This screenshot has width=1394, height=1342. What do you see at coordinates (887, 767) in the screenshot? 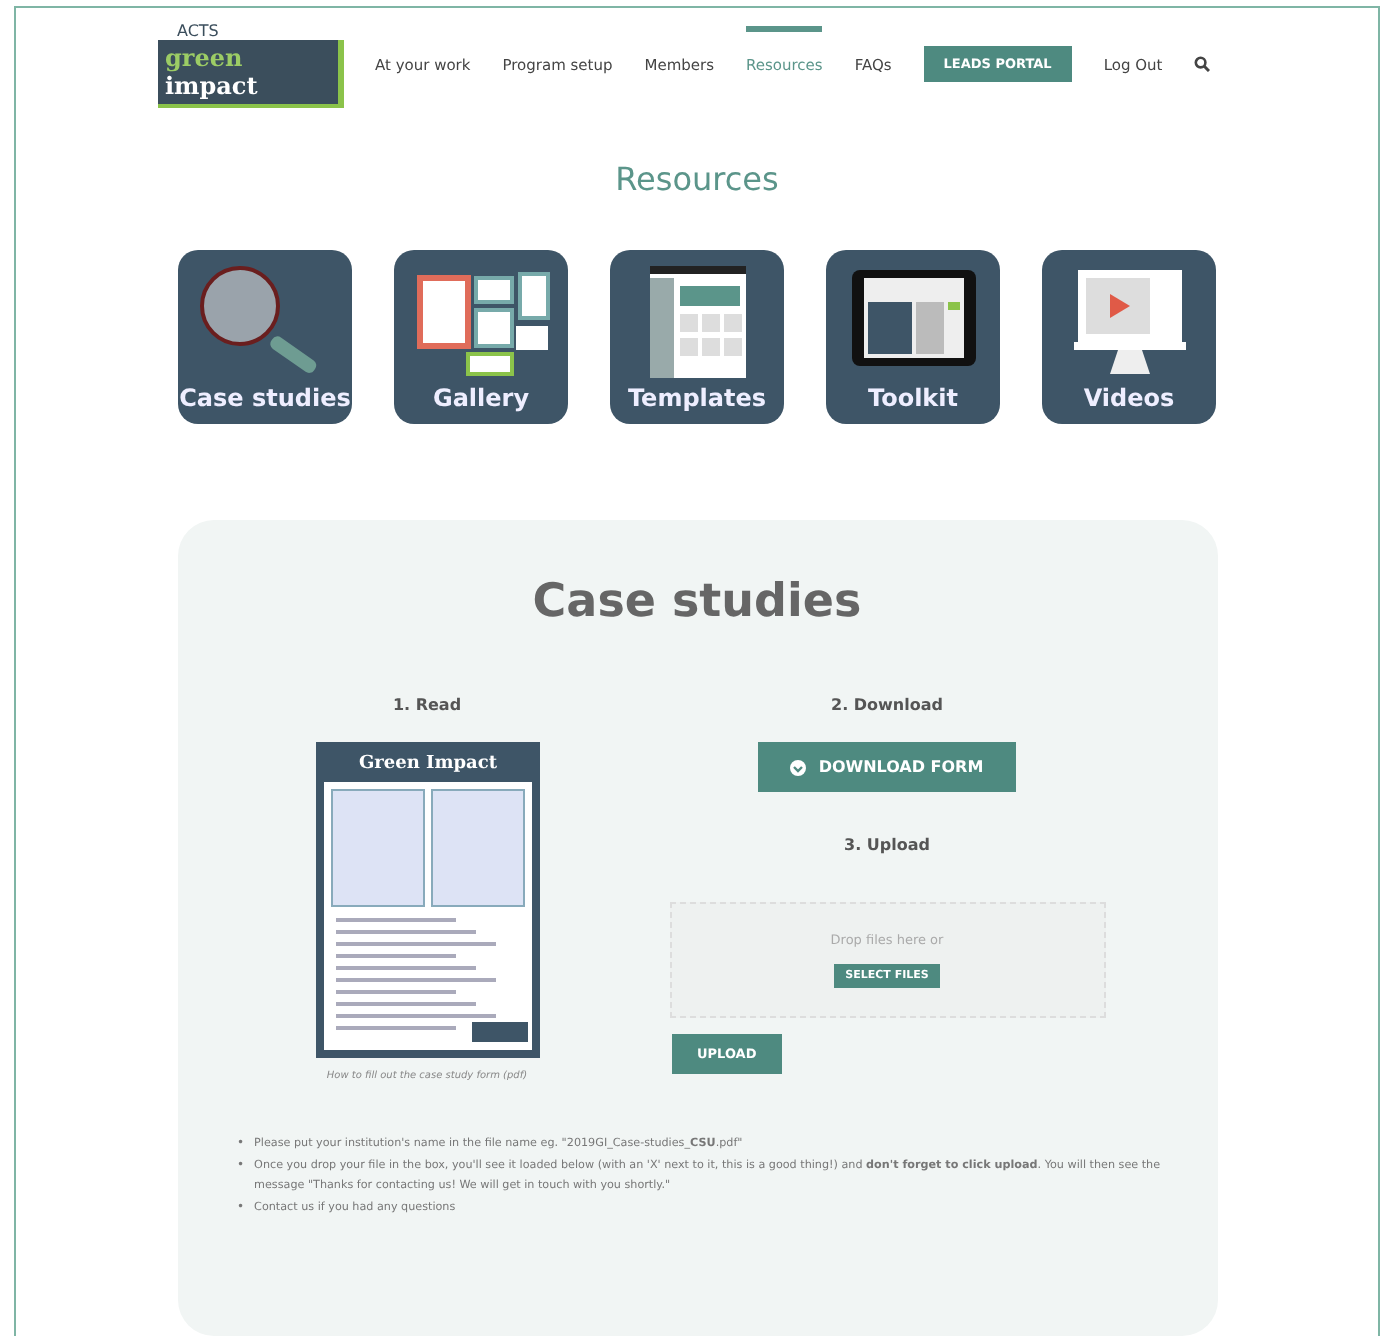
I see `download-button: DOWNLOAD FORM` at bounding box center [887, 767].